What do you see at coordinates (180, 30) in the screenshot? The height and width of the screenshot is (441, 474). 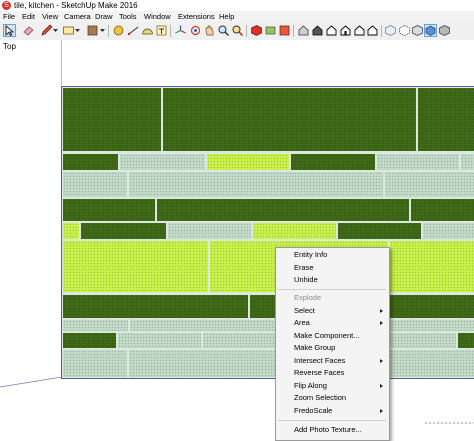 I see `axes-icon` at bounding box center [180, 30].